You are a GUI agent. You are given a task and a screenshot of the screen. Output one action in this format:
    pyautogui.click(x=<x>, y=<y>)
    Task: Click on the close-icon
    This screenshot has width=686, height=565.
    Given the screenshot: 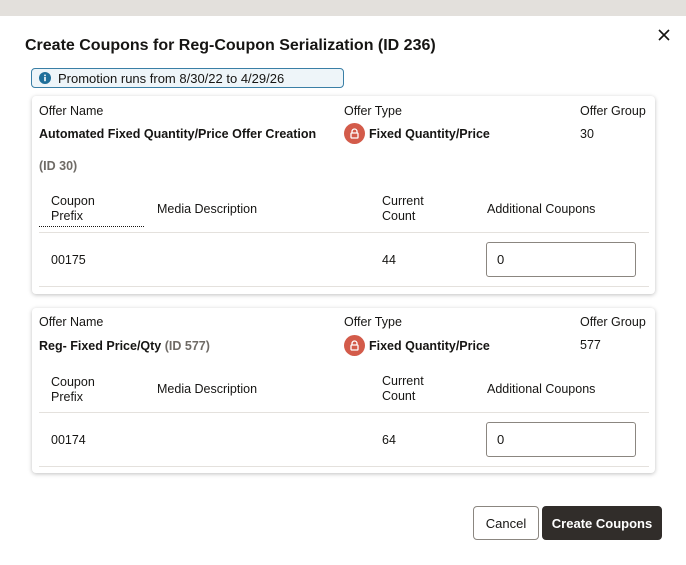 What is the action you would take?
    pyautogui.click(x=664, y=35)
    